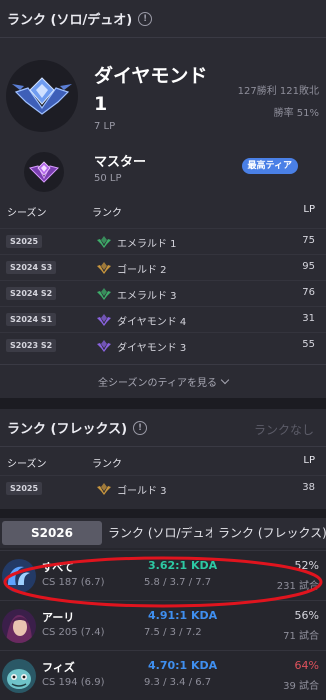  Describe the element at coordinates (272, 533) in the screenshot. I see `tab-flex: ランク (フレックス)` at that location.